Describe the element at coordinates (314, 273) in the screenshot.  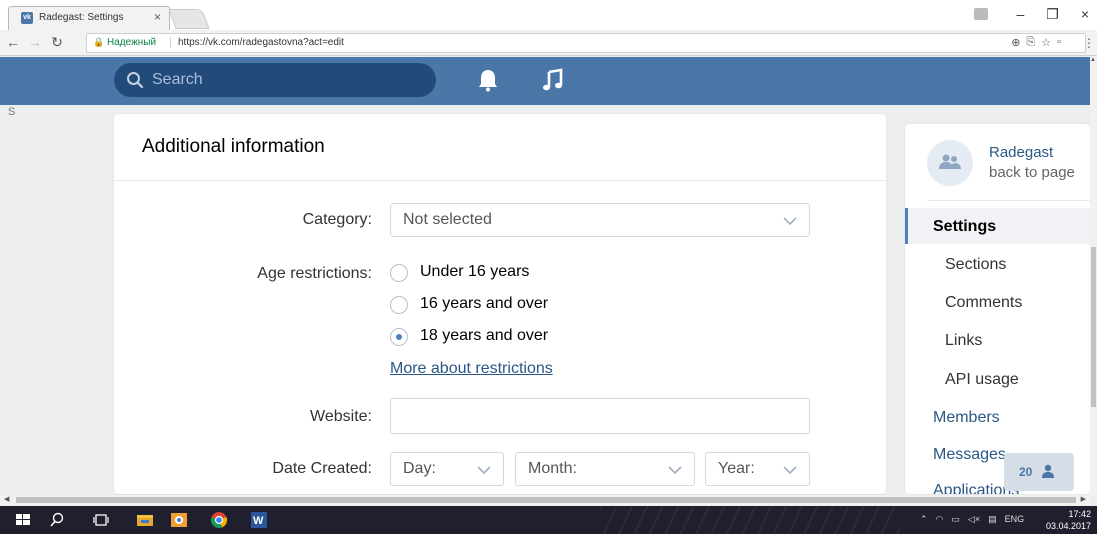
I see `age-restrictions-label: Age restrictions:` at that location.